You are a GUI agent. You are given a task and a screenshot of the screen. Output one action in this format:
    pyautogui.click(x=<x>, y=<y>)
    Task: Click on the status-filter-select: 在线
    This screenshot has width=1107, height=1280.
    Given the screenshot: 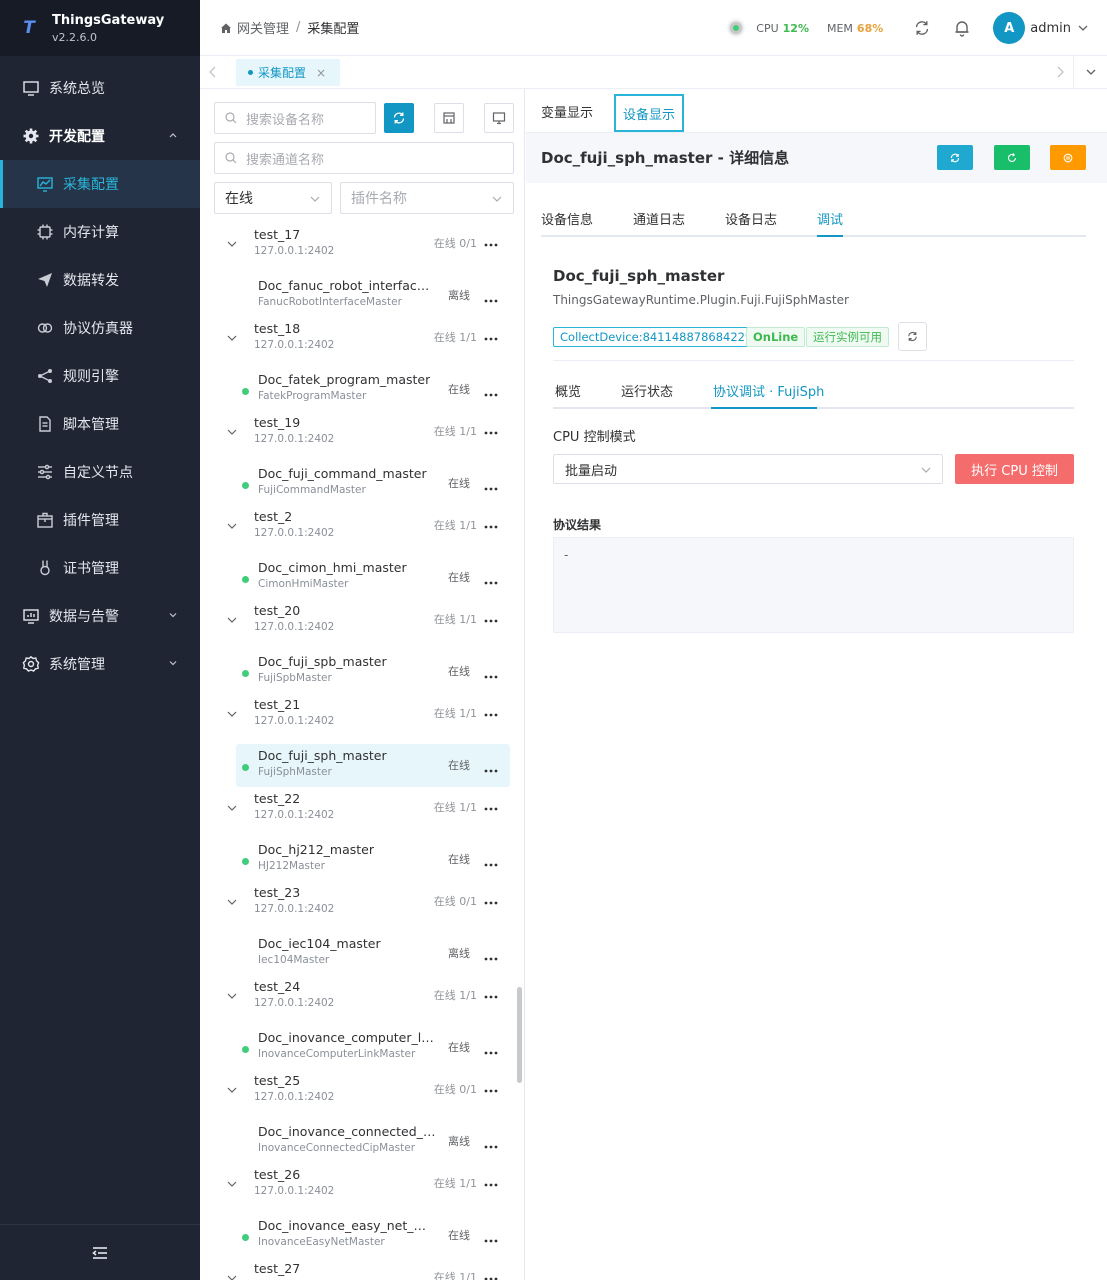 What is the action you would take?
    pyautogui.click(x=273, y=198)
    